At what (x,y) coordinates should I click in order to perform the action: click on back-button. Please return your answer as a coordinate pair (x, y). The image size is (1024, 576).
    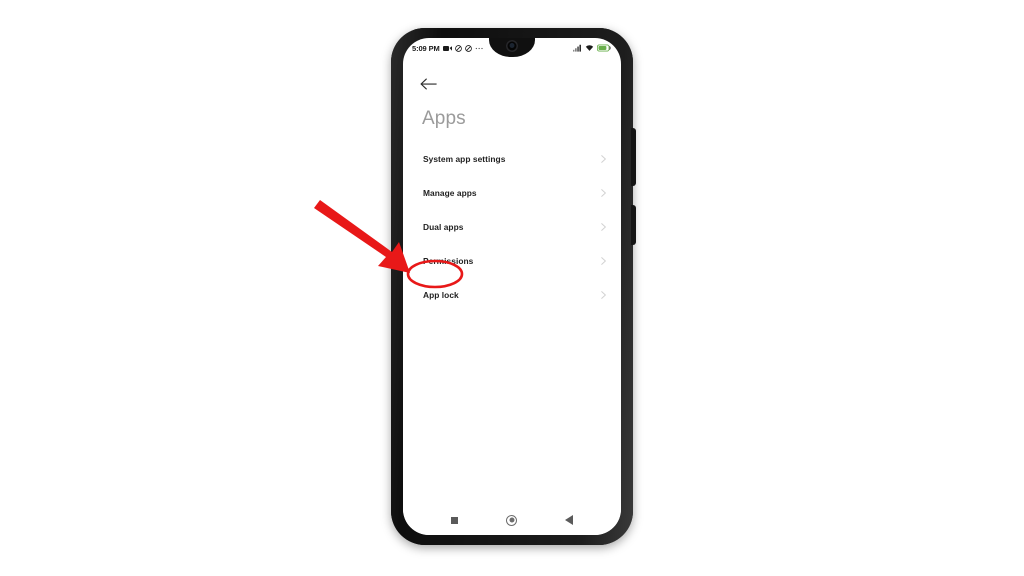
    Looking at the image, I should click on (430, 84).